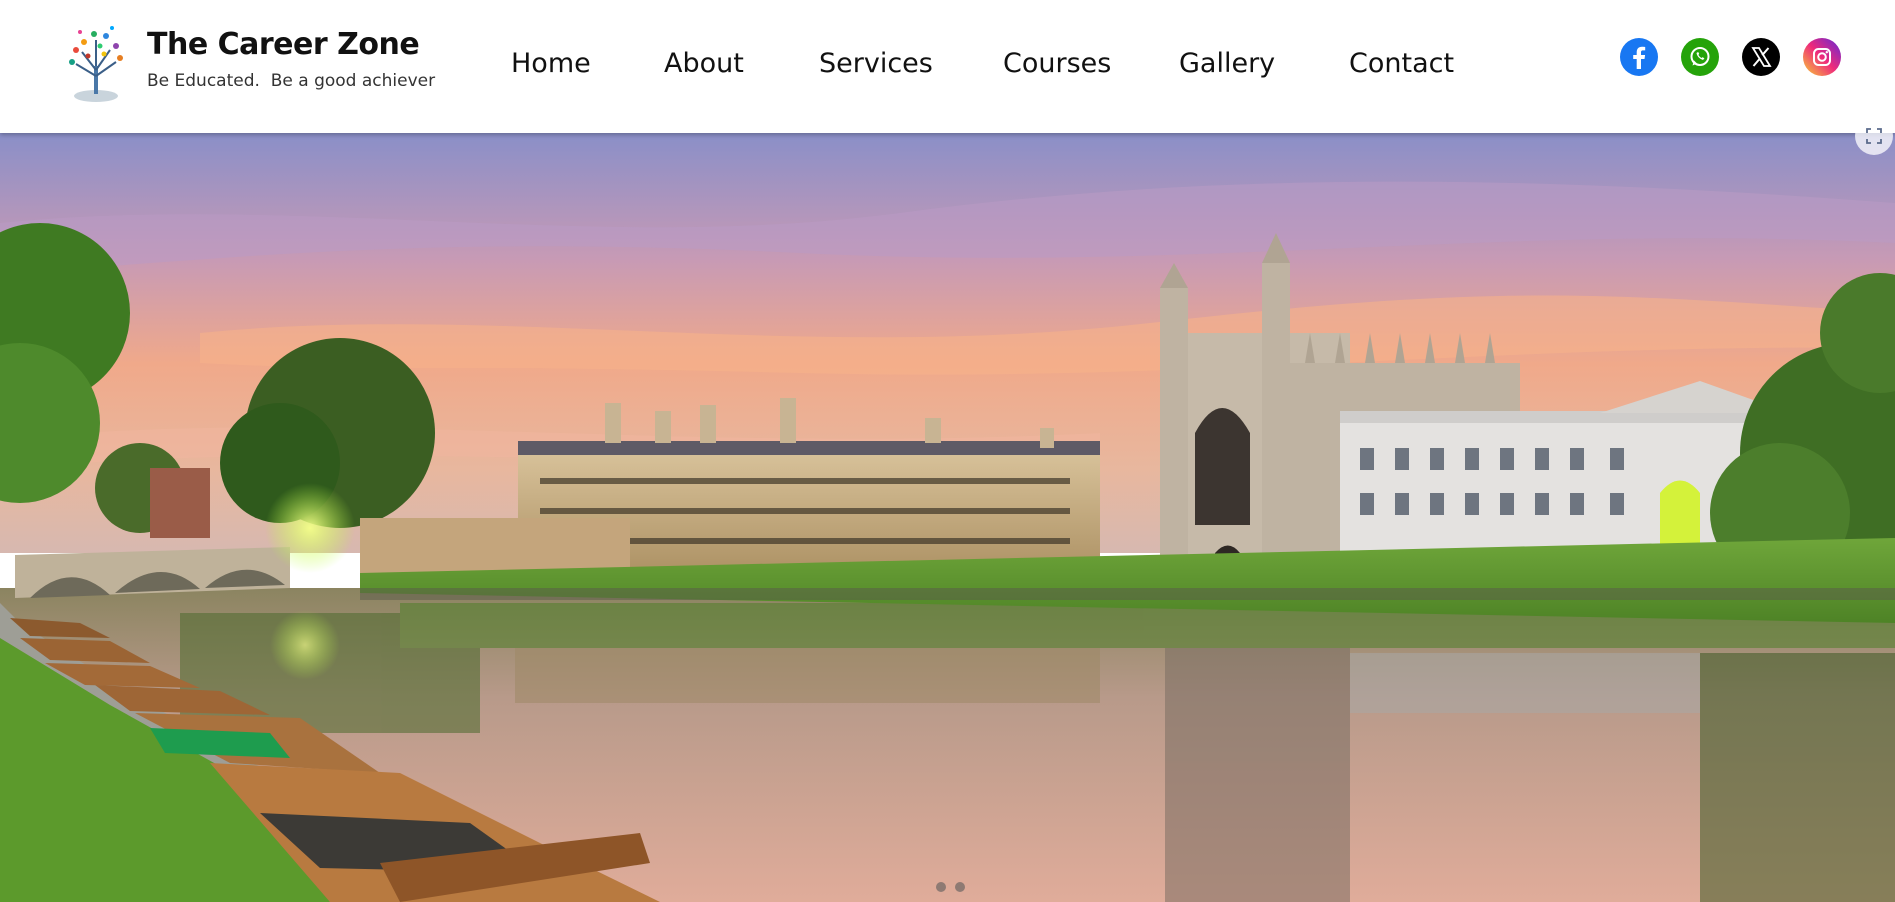 The image size is (1895, 902). What do you see at coordinates (1227, 63) in the screenshot?
I see `nav-gallery-link: Gallery` at bounding box center [1227, 63].